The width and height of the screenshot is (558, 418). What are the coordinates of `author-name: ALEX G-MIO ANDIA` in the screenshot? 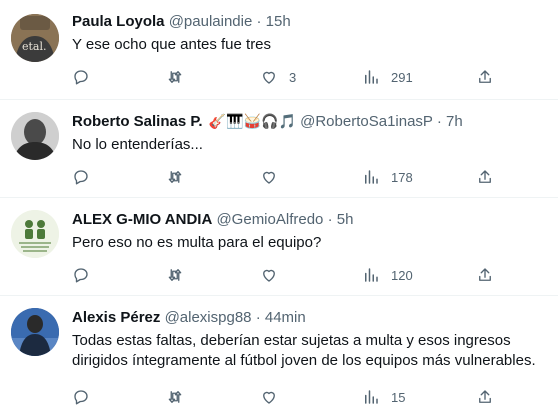 It's located at (142, 219).